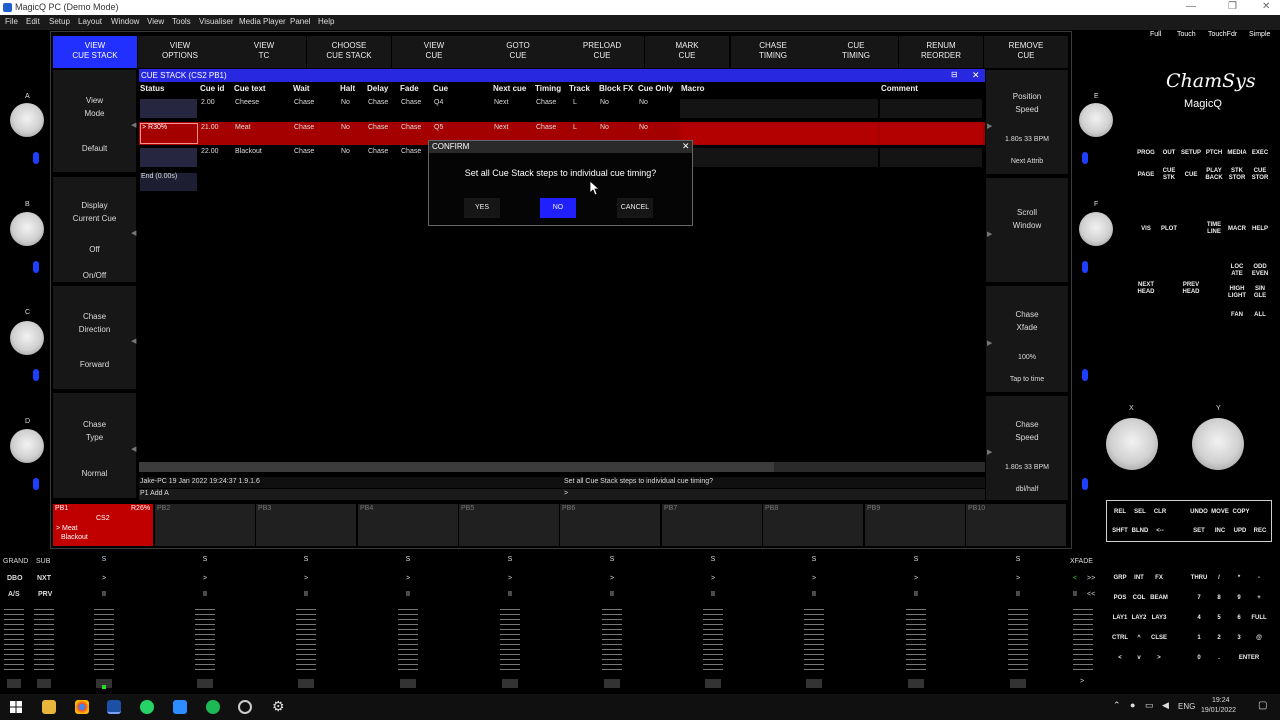 The width and height of the screenshot is (1280, 720). I want to click on col-header: Comment, so click(899, 88).